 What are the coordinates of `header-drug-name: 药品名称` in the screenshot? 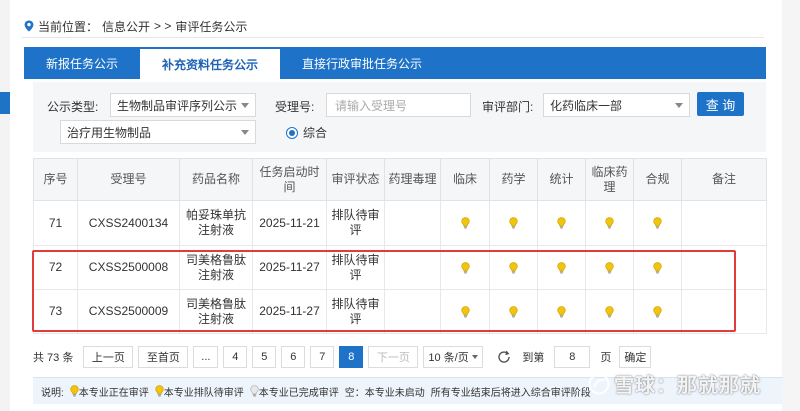 It's located at (216, 179).